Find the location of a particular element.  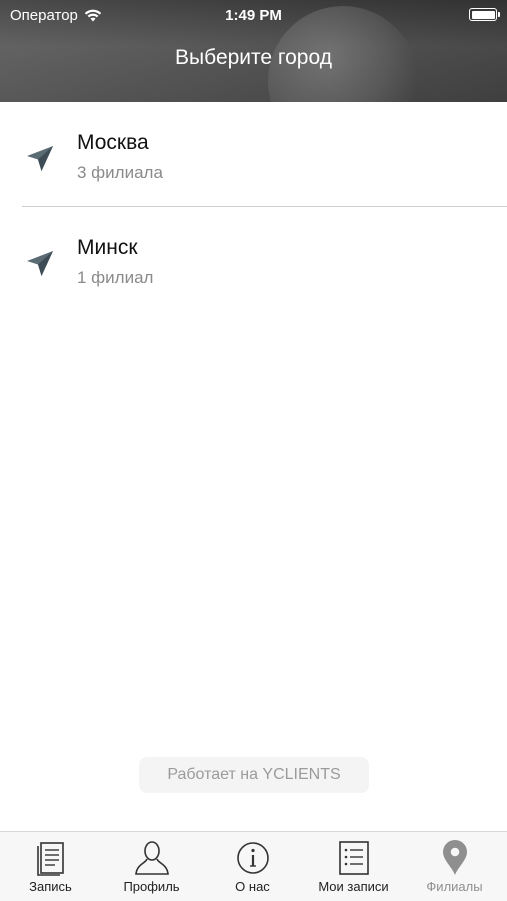

tab-label: Мои записи is located at coordinates (353, 886).